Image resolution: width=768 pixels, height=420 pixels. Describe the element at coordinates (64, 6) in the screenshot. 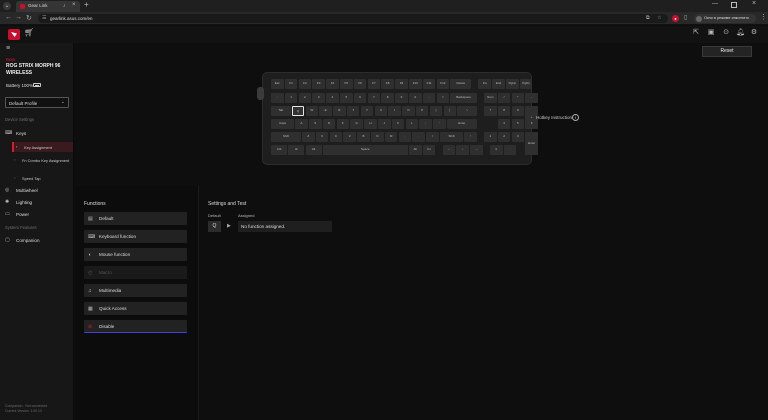

I see `audio-icon: ♪` at that location.